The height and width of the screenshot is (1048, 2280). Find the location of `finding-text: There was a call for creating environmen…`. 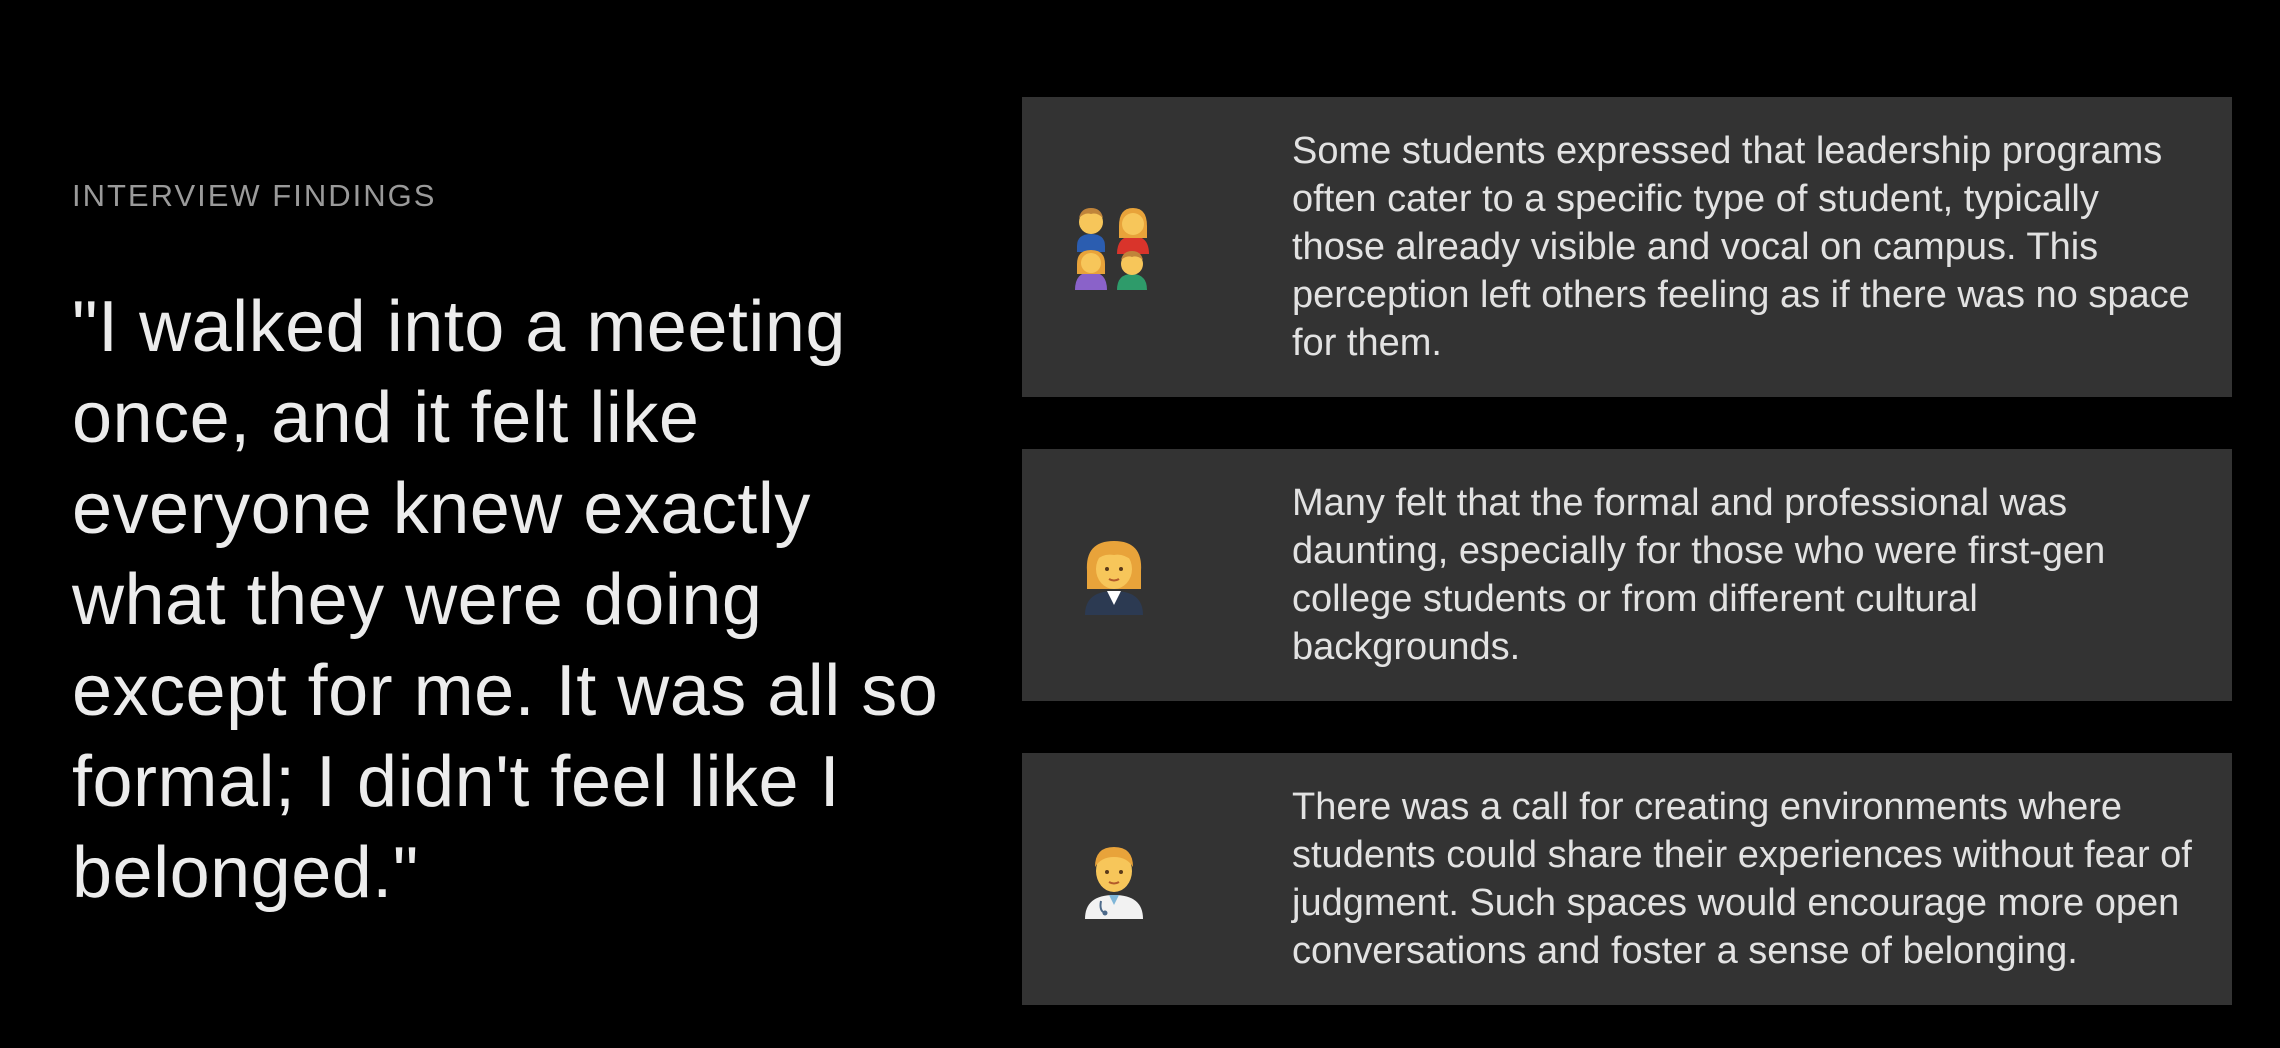

finding-text: There was a call for creating environmen… is located at coordinates (1742, 879).